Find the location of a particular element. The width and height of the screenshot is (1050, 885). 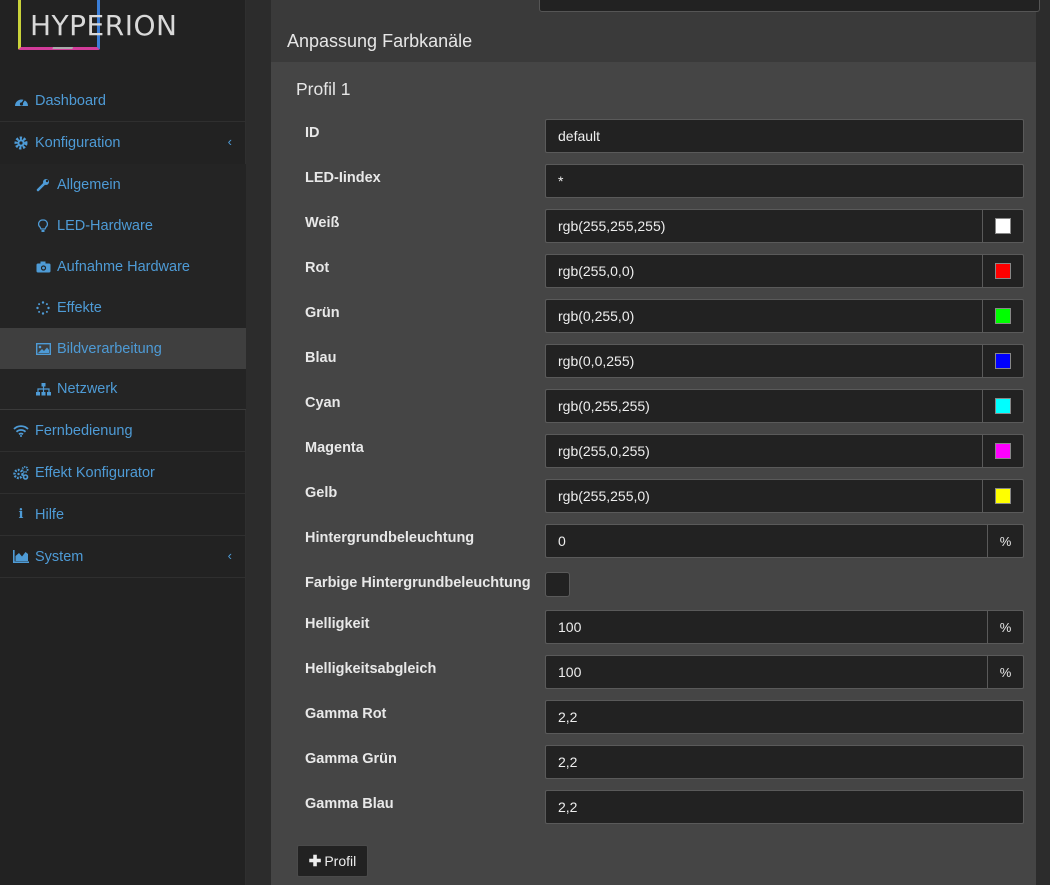

sidebar-submenu: Allgemein LED-Hardware Aufnahme Hardware is located at coordinates (123, 287).